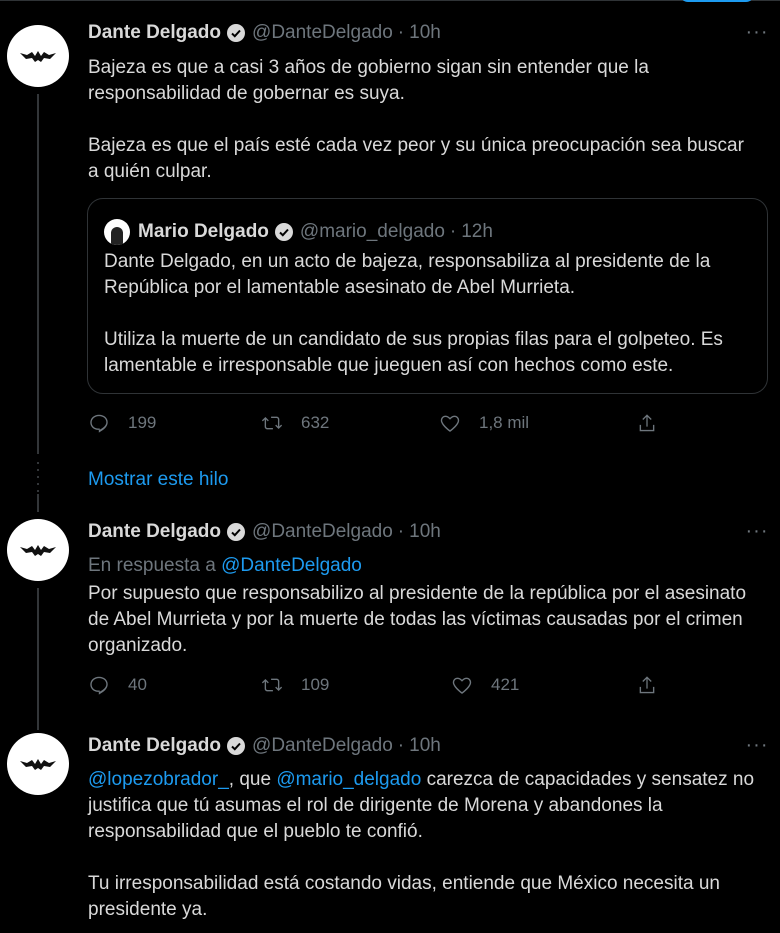 The height and width of the screenshot is (933, 780). What do you see at coordinates (485, 685) in the screenshot?
I see `like-button: 421` at bounding box center [485, 685].